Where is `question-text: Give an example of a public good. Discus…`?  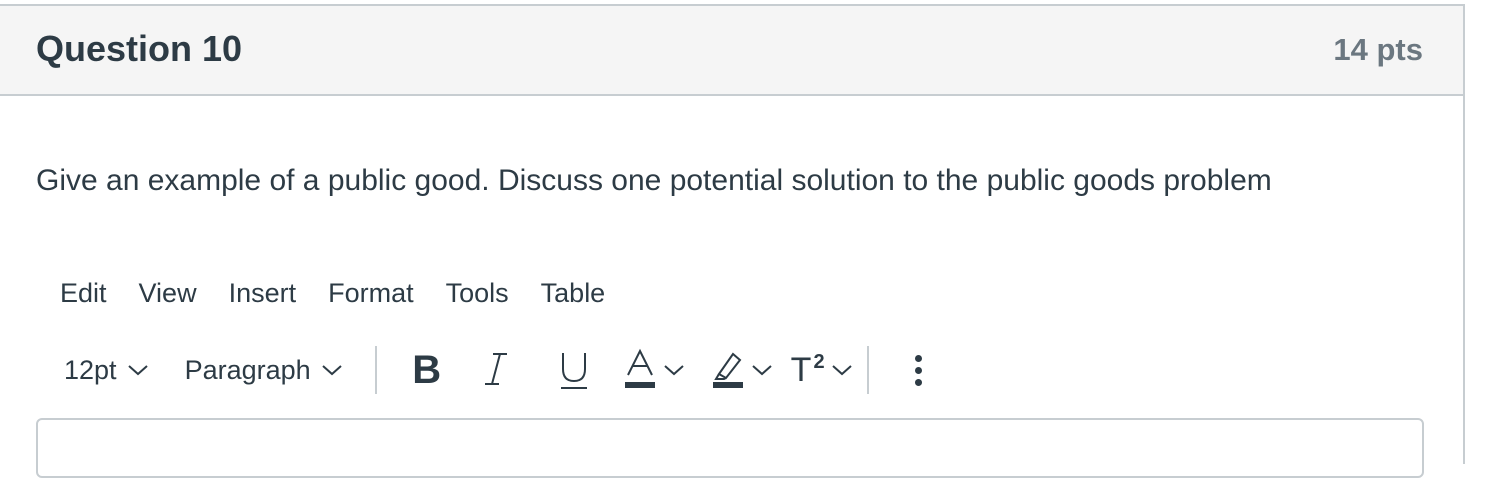
question-text: Give an example of a public good. Discus… is located at coordinates (654, 180).